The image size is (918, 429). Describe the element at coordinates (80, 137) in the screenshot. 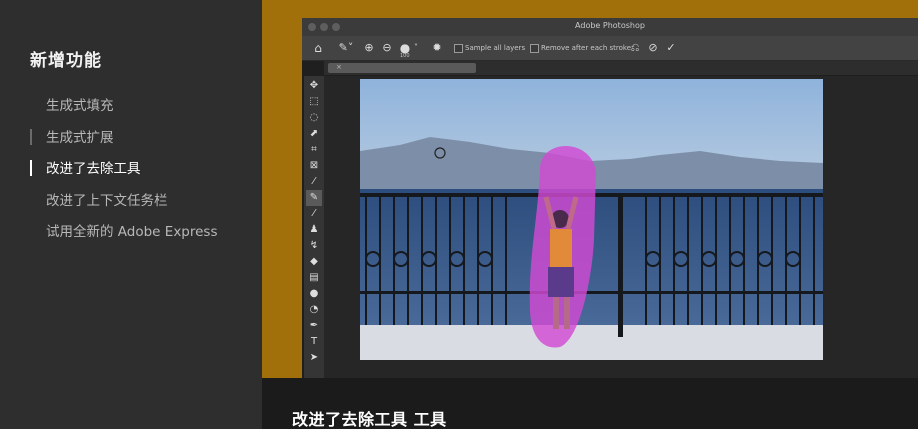

I see `menu-item-label: 生成式扩展` at that location.